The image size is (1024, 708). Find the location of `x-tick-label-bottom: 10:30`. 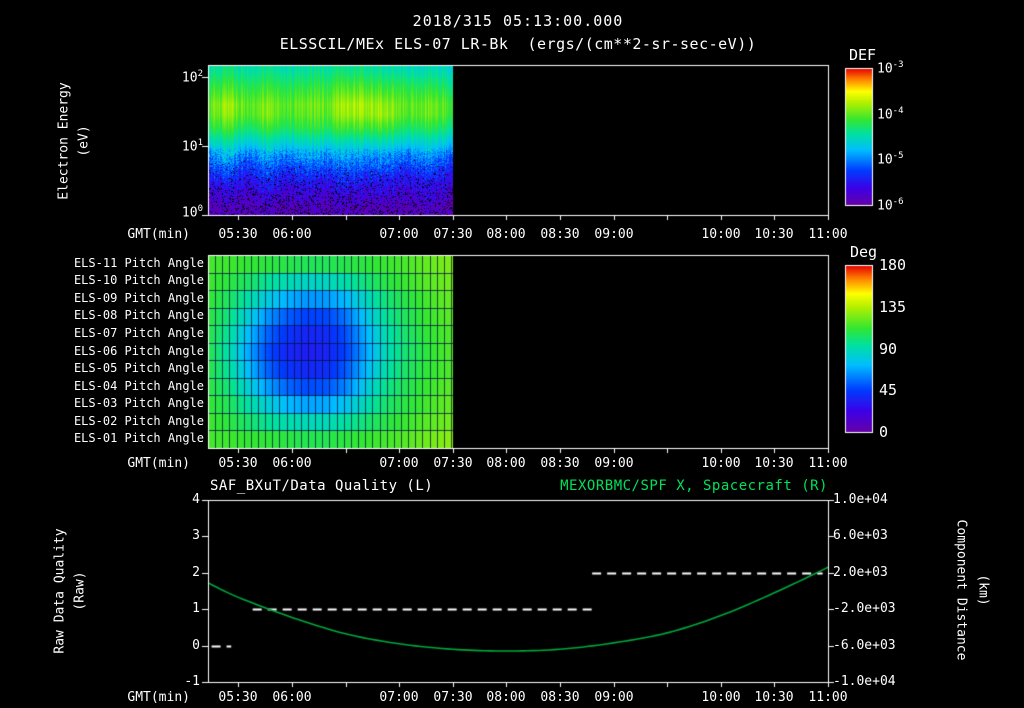

x-tick-label-bottom: 10:30 is located at coordinates (774, 697).